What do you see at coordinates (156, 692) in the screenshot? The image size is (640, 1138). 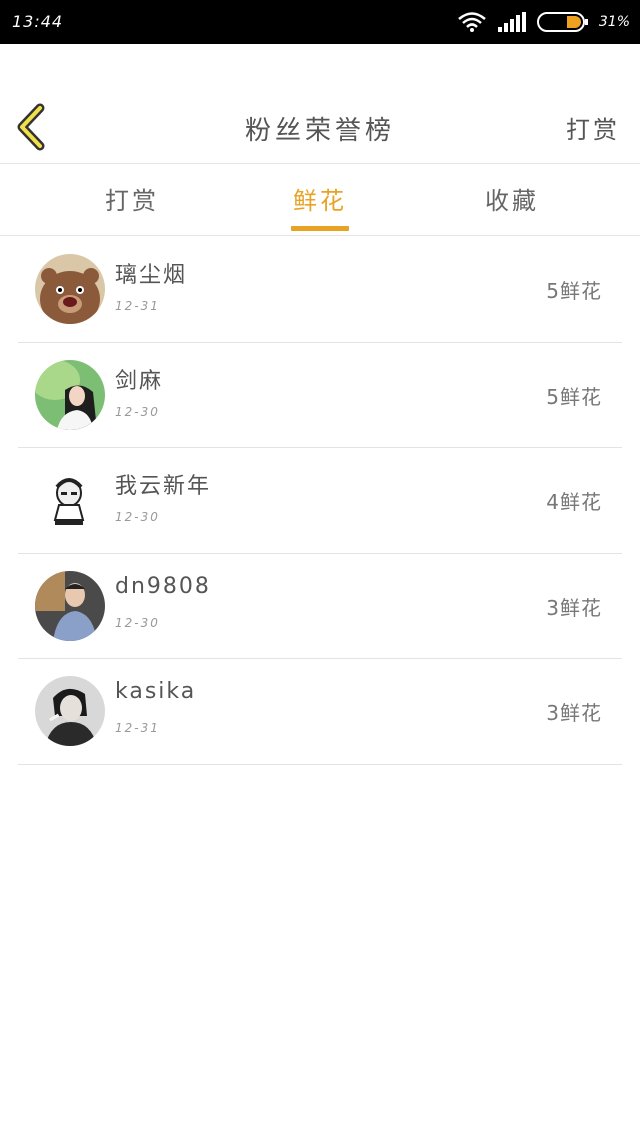 I see `username: kasika` at bounding box center [156, 692].